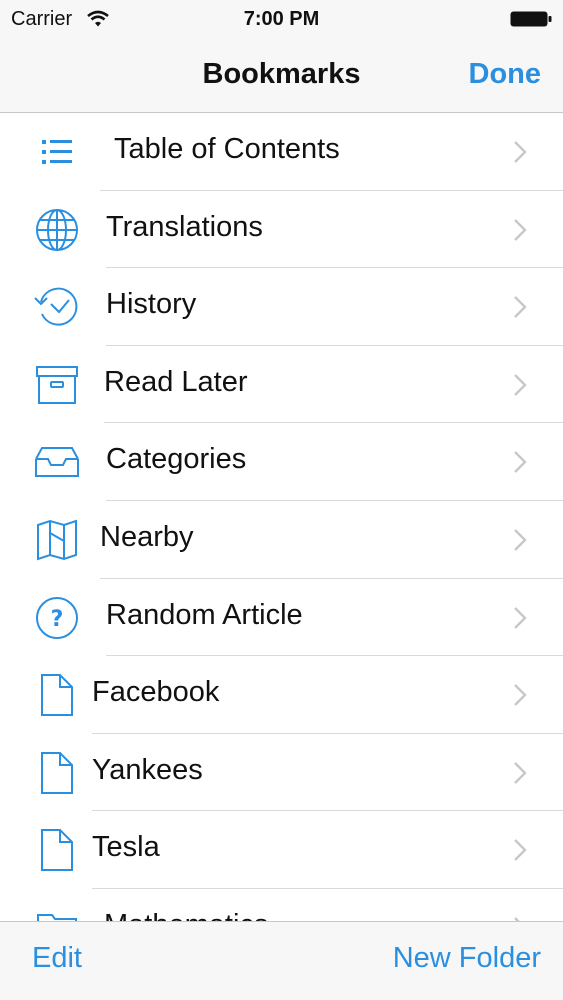  Describe the element at coordinates (186, 915) in the screenshot. I see `list-item-label: Mathematics` at that location.